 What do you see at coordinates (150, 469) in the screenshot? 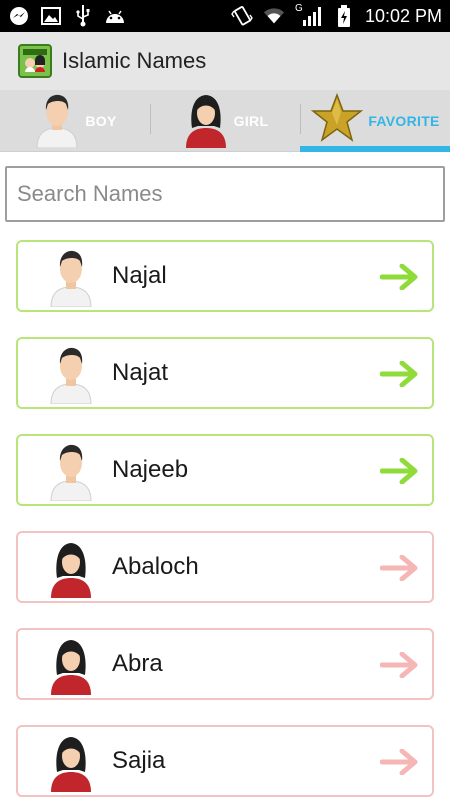
I see `name-label: Najeeb` at bounding box center [150, 469].